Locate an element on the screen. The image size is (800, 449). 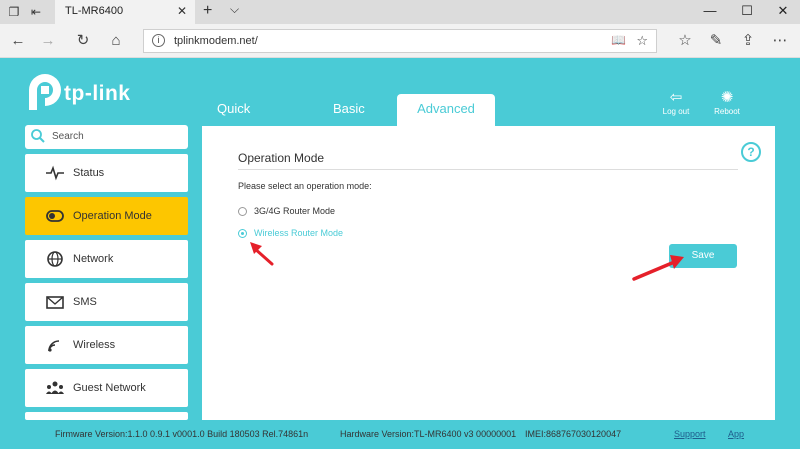
sidebar-item-label: Operation Mode is located at coordinates (112, 216).